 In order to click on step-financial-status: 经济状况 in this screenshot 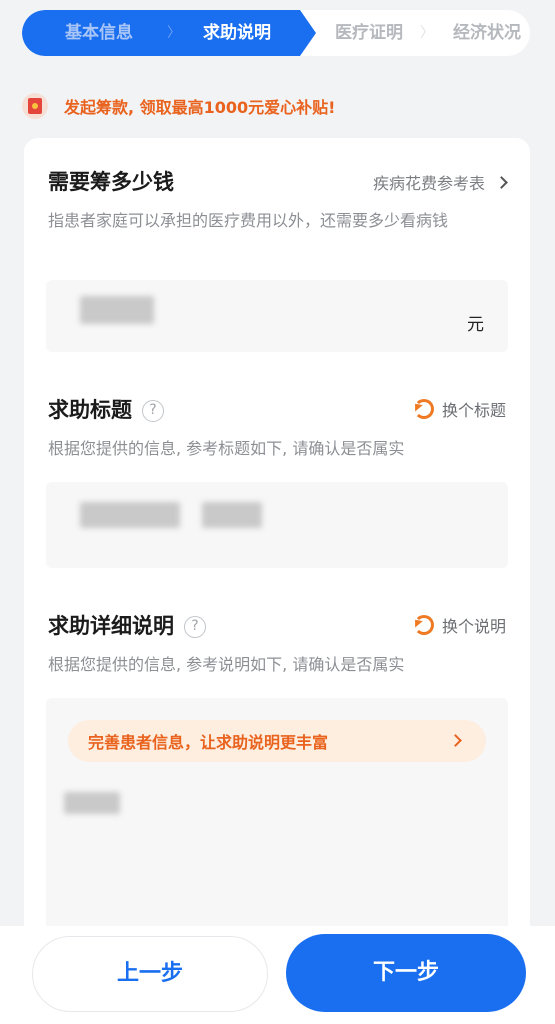, I will do `click(486, 33)`.